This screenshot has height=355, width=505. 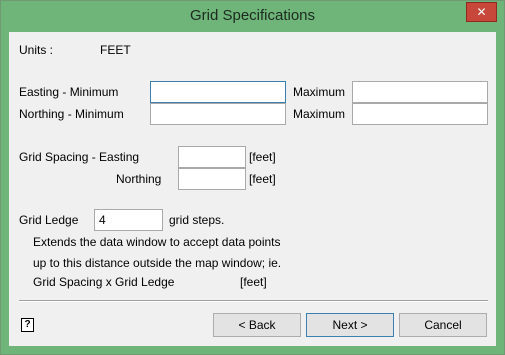 What do you see at coordinates (79, 157) in the screenshot?
I see `grid-spacing-easting-label: Grid Spacing - Easting` at bounding box center [79, 157].